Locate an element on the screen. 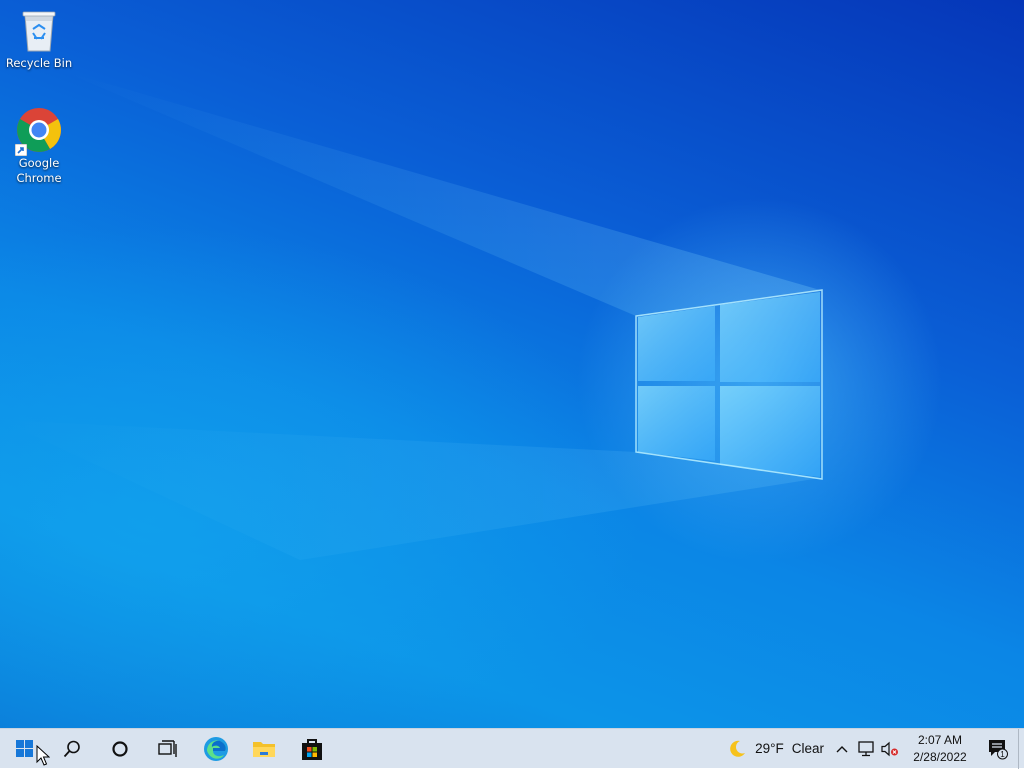 This screenshot has width=1024, height=769. file-explorer-button is located at coordinates (264, 749).